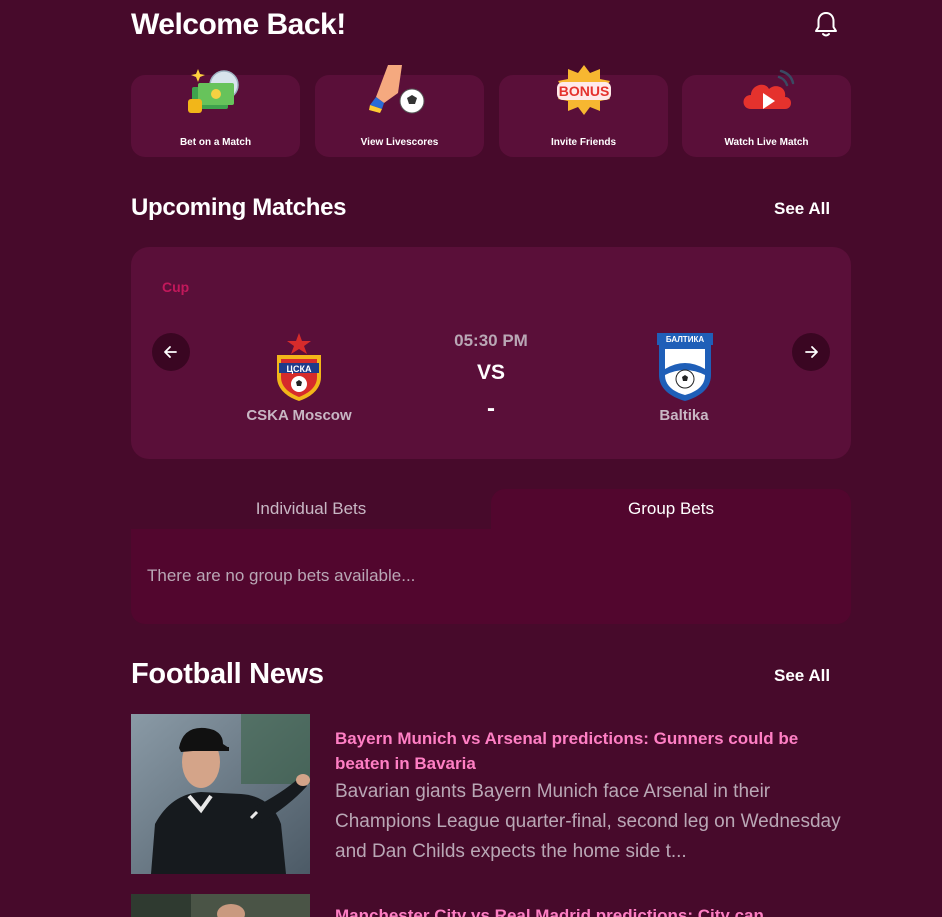 The width and height of the screenshot is (942, 917). Describe the element at coordinates (490, 372) in the screenshot. I see `vs-label: VS` at that location.